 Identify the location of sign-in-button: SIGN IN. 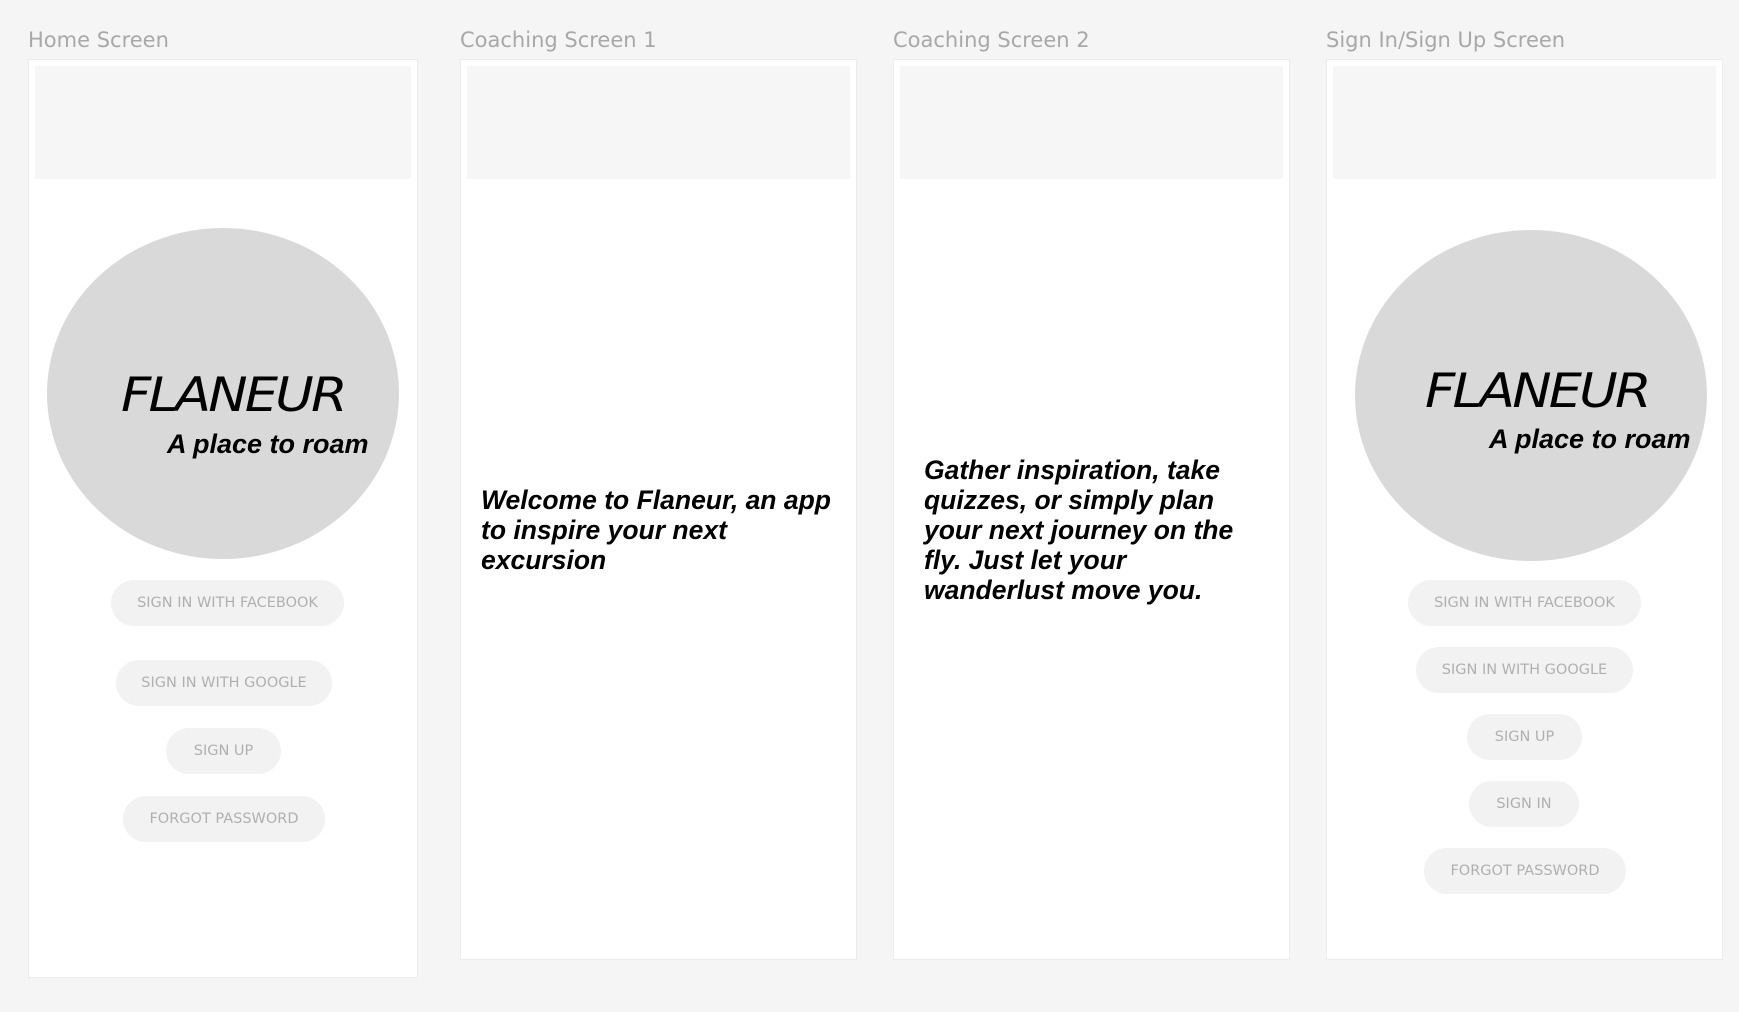
(1524, 804).